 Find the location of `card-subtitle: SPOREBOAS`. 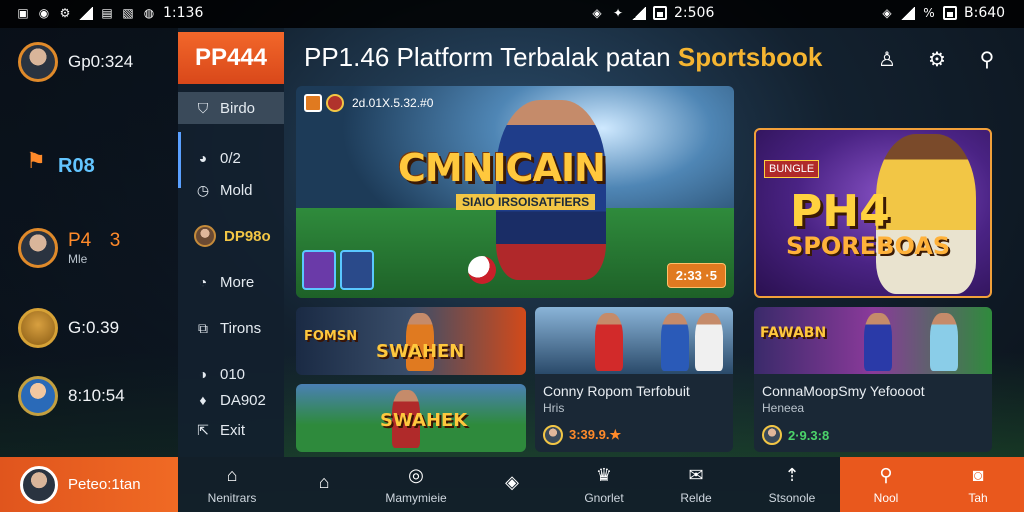

card-subtitle: SPOREBOAS is located at coordinates (868, 246).